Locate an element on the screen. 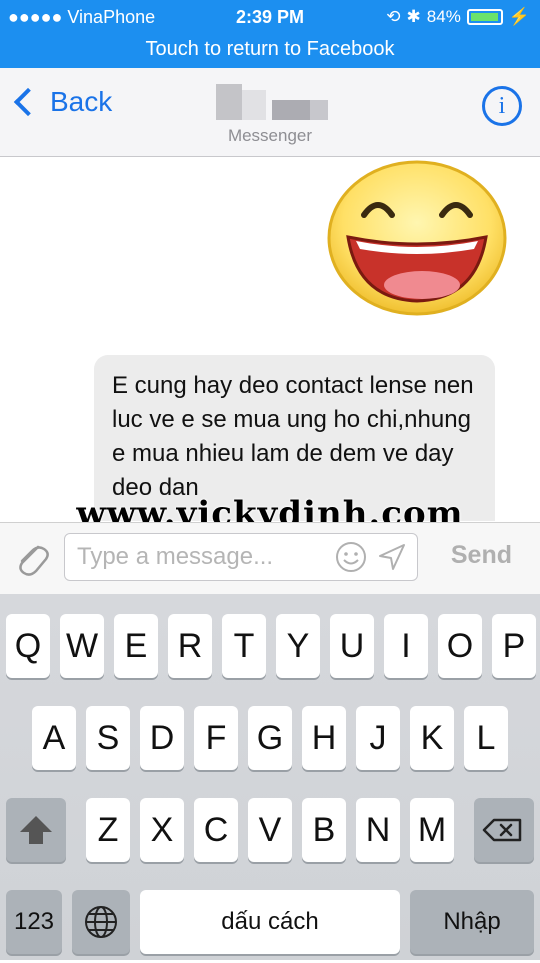 The image size is (540, 963). return-key: Nhập is located at coordinates (472, 922).